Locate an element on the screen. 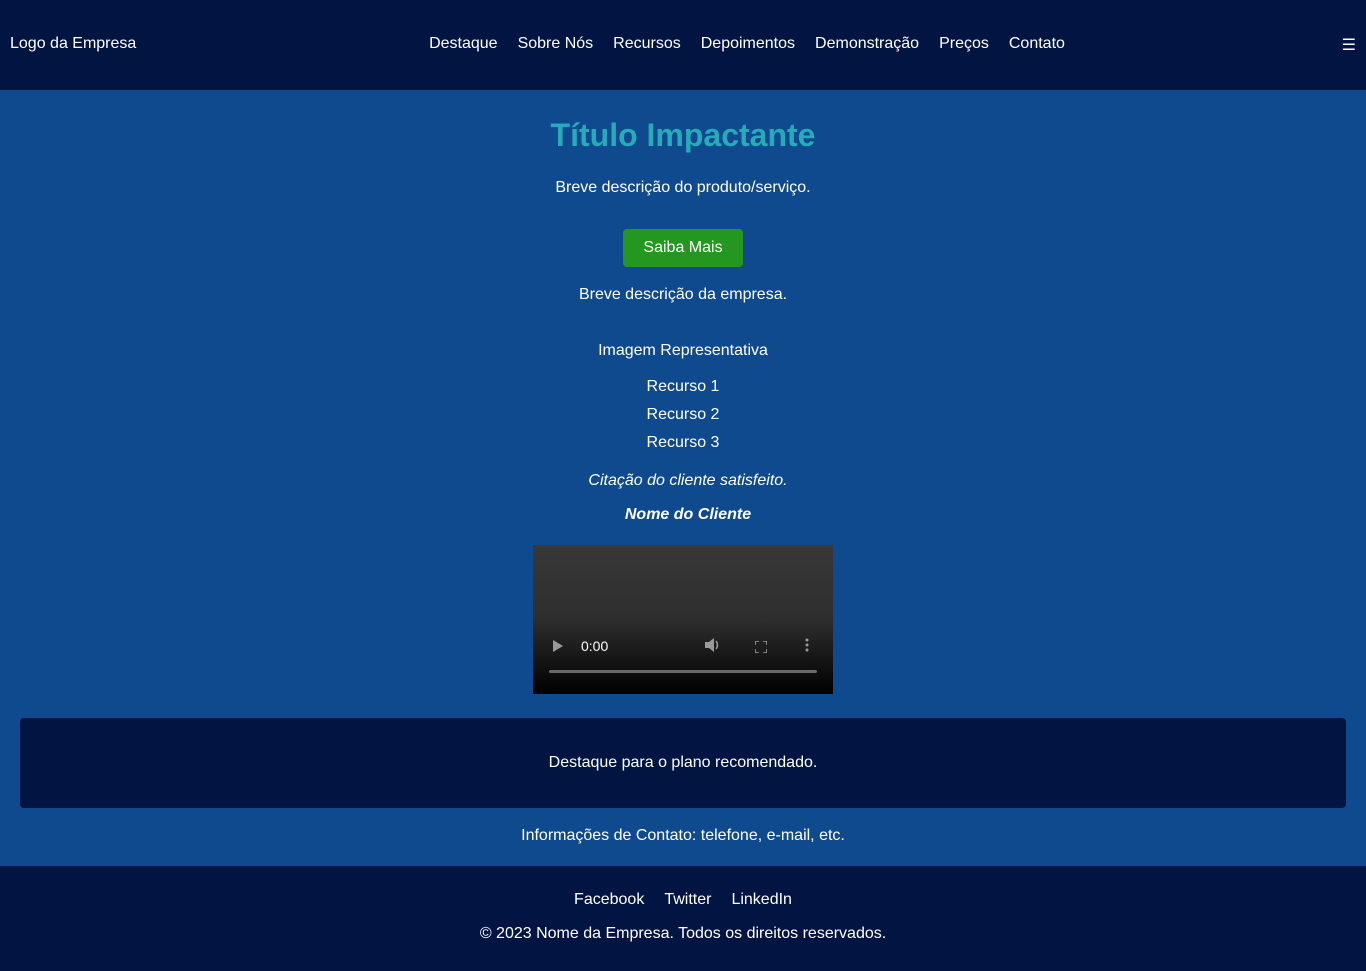  hero-title: Título Impactante is located at coordinates (683, 135).